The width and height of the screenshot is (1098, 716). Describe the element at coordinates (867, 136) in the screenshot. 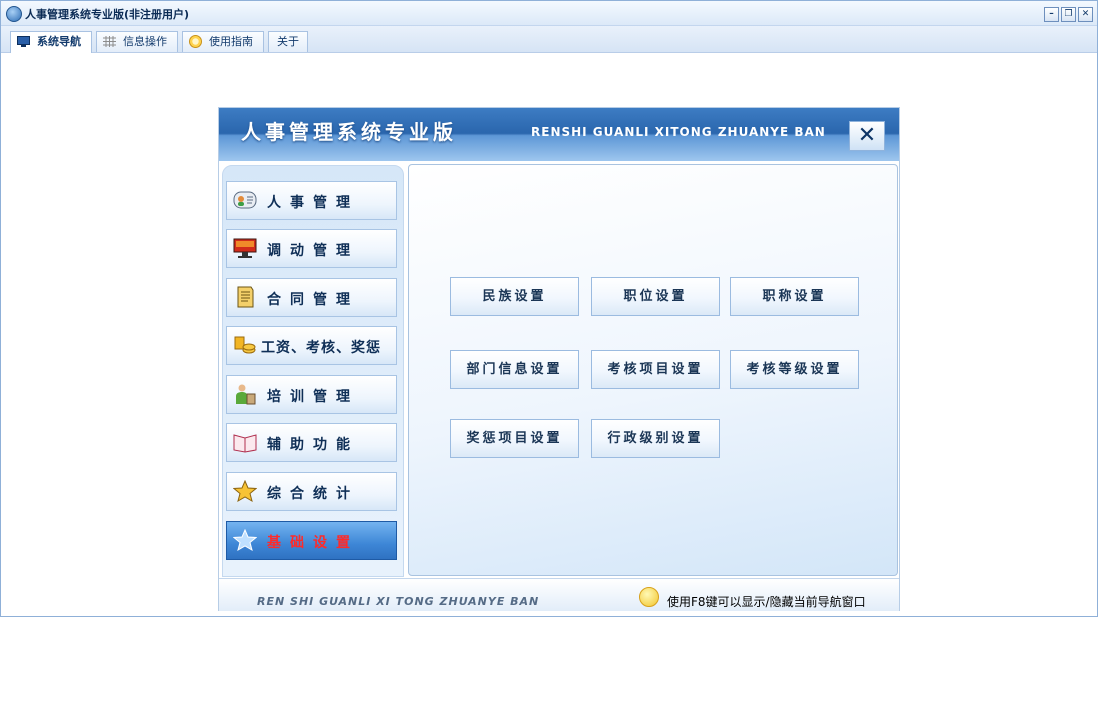

I see `nav-close-button: ✕` at that location.